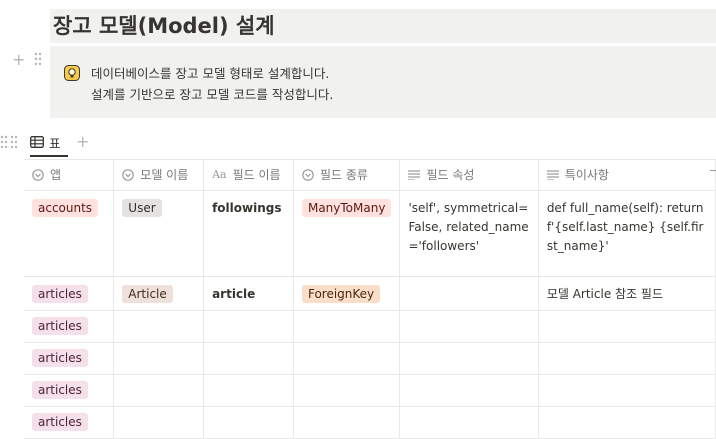  I want to click on view-bar: 표 +, so click(358, 144).